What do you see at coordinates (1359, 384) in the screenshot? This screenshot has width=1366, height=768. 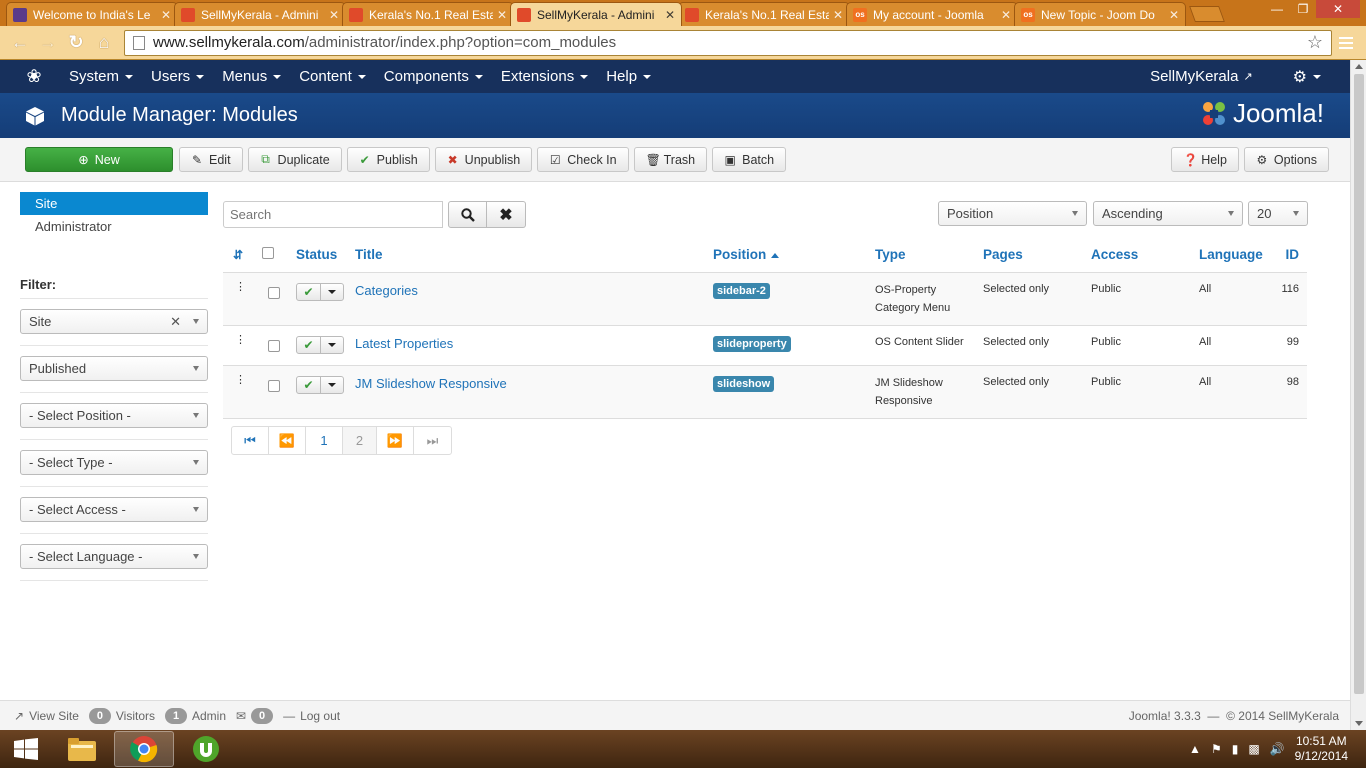 I see `scroll-thumb` at bounding box center [1359, 384].